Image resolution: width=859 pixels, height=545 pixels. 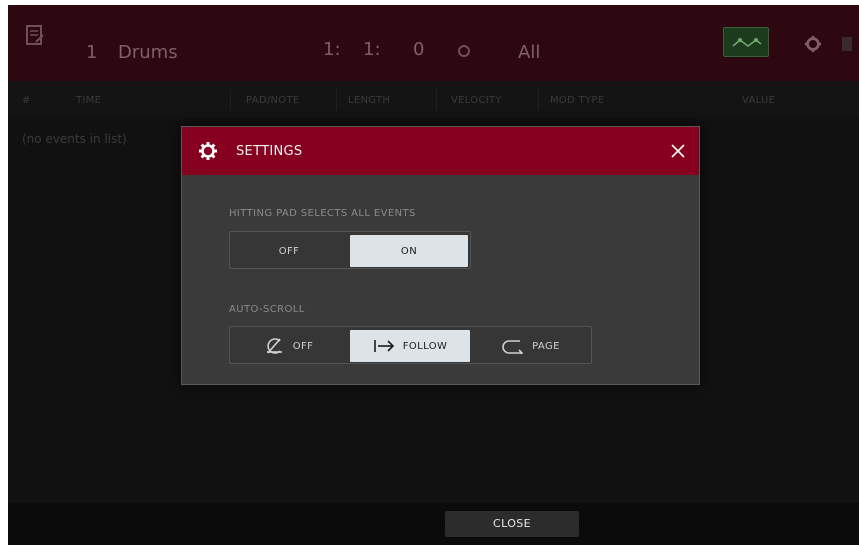 What do you see at coordinates (678, 151) in the screenshot?
I see `close-icon` at bounding box center [678, 151].